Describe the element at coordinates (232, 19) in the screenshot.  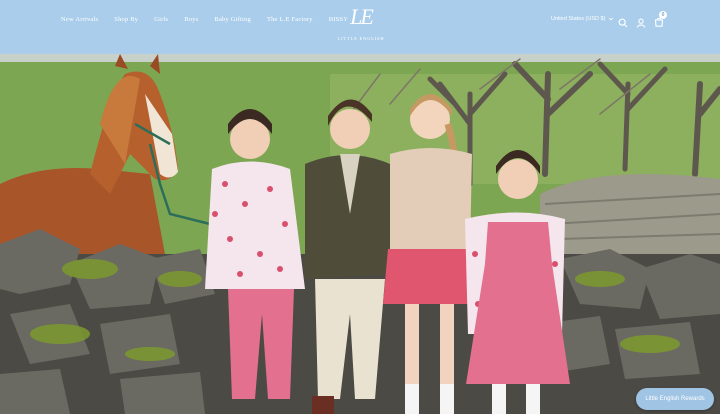
I see `nav-baby-gifting: Baby Gifting` at that location.